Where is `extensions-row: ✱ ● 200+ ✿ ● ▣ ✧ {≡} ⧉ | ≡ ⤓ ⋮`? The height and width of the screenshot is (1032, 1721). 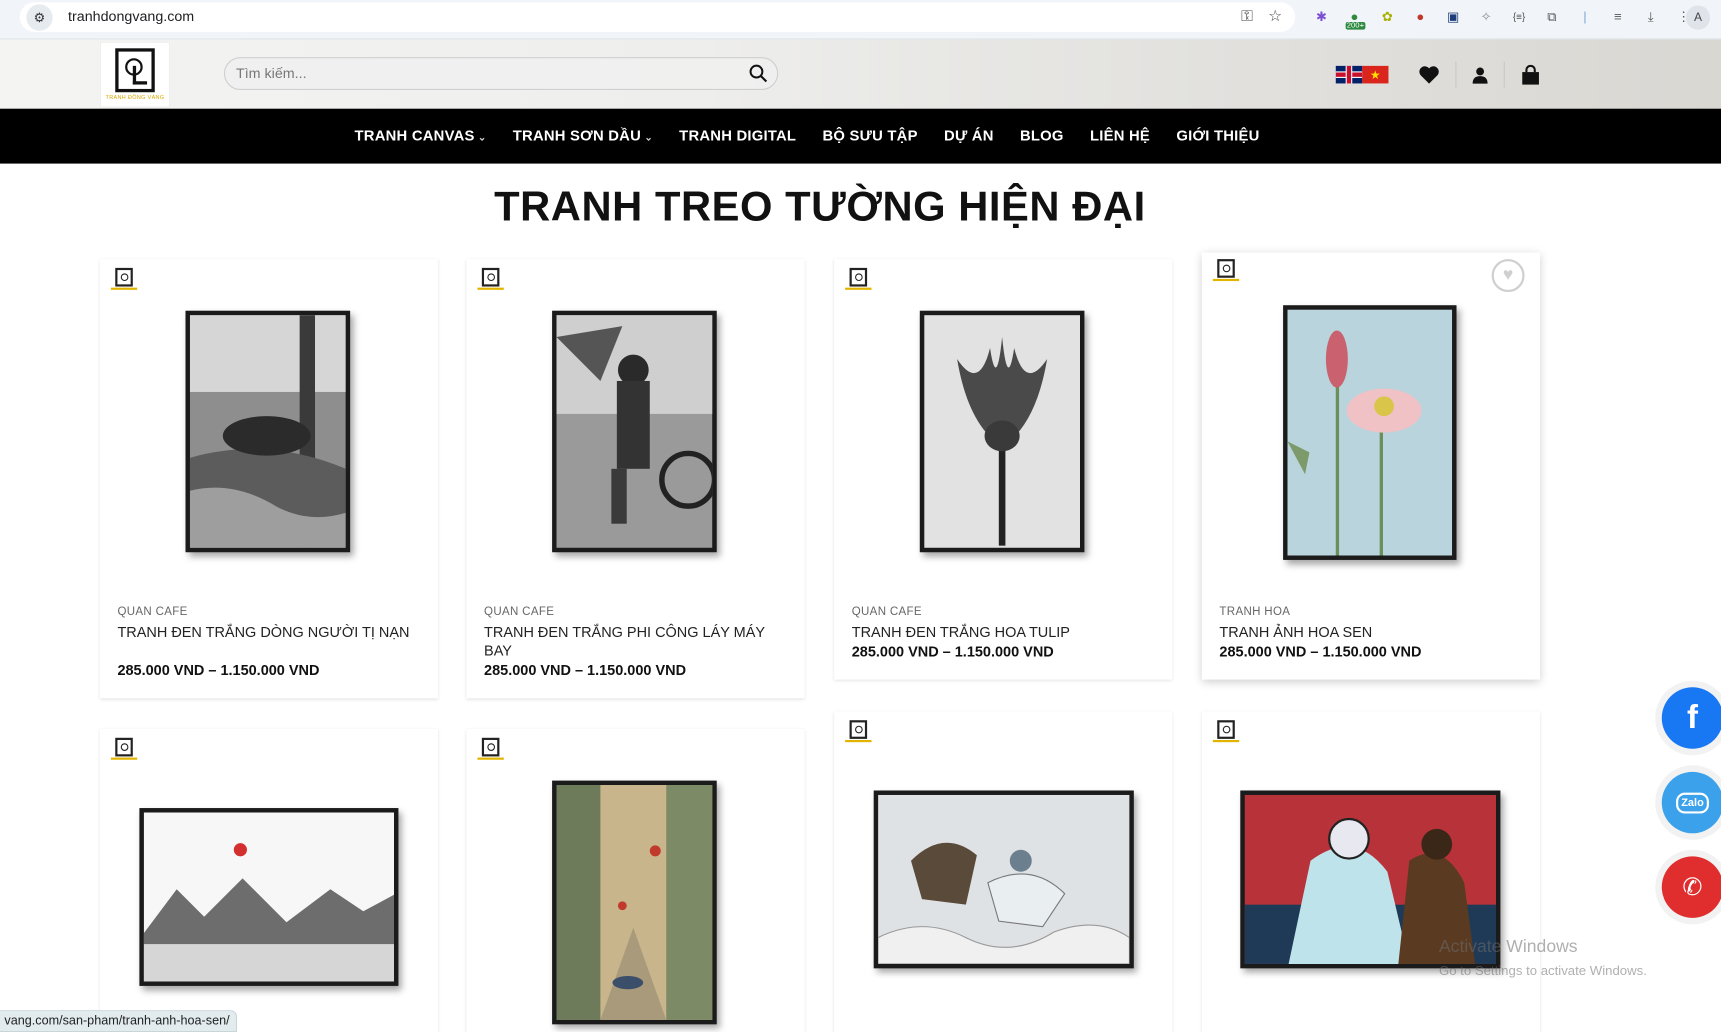 extensions-row: ✱ ● 200+ ✿ ● ▣ ✧ {≡} ⧉ | ≡ ⤓ ⋮ is located at coordinates (1503, 17).